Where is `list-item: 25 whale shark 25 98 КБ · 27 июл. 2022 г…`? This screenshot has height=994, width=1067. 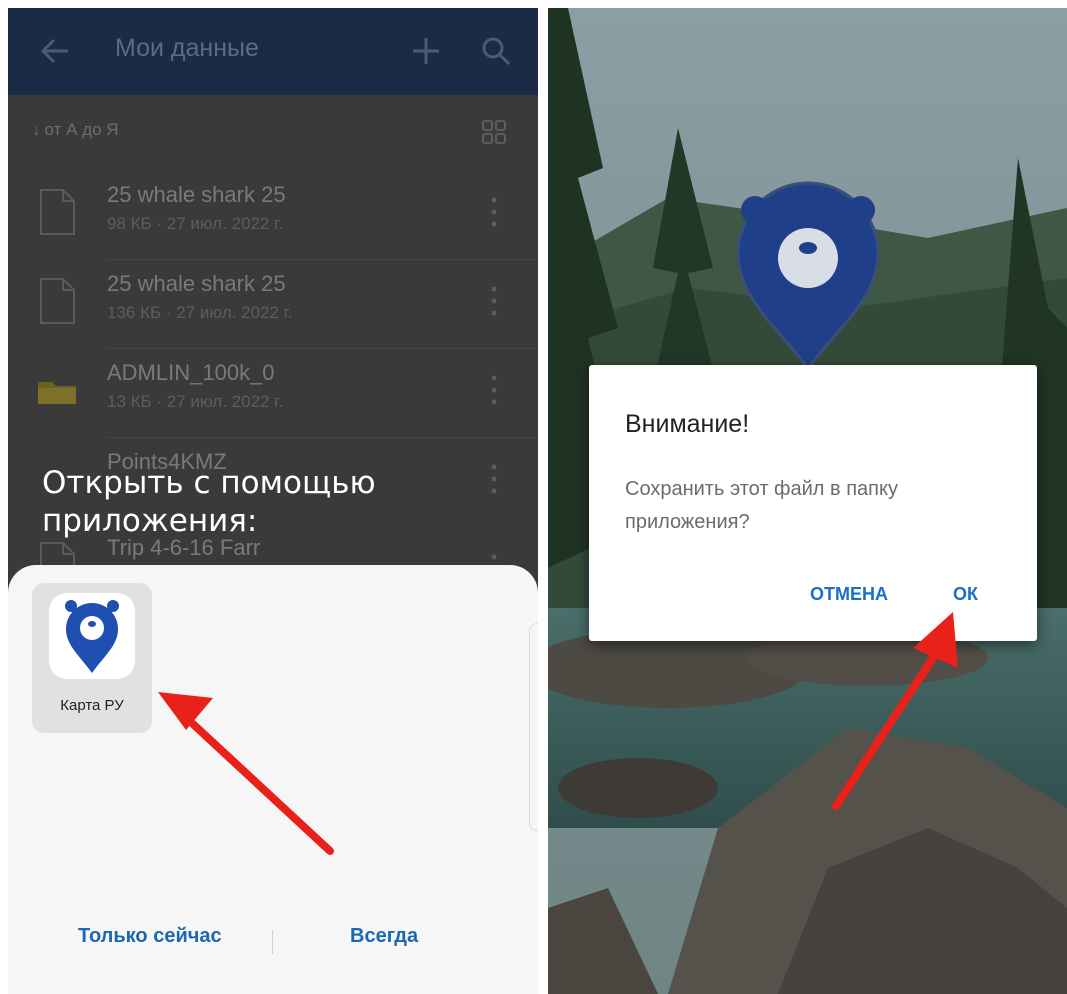 list-item: 25 whale shark 25 98 КБ · 27 июл. 2022 г… is located at coordinates (273, 218).